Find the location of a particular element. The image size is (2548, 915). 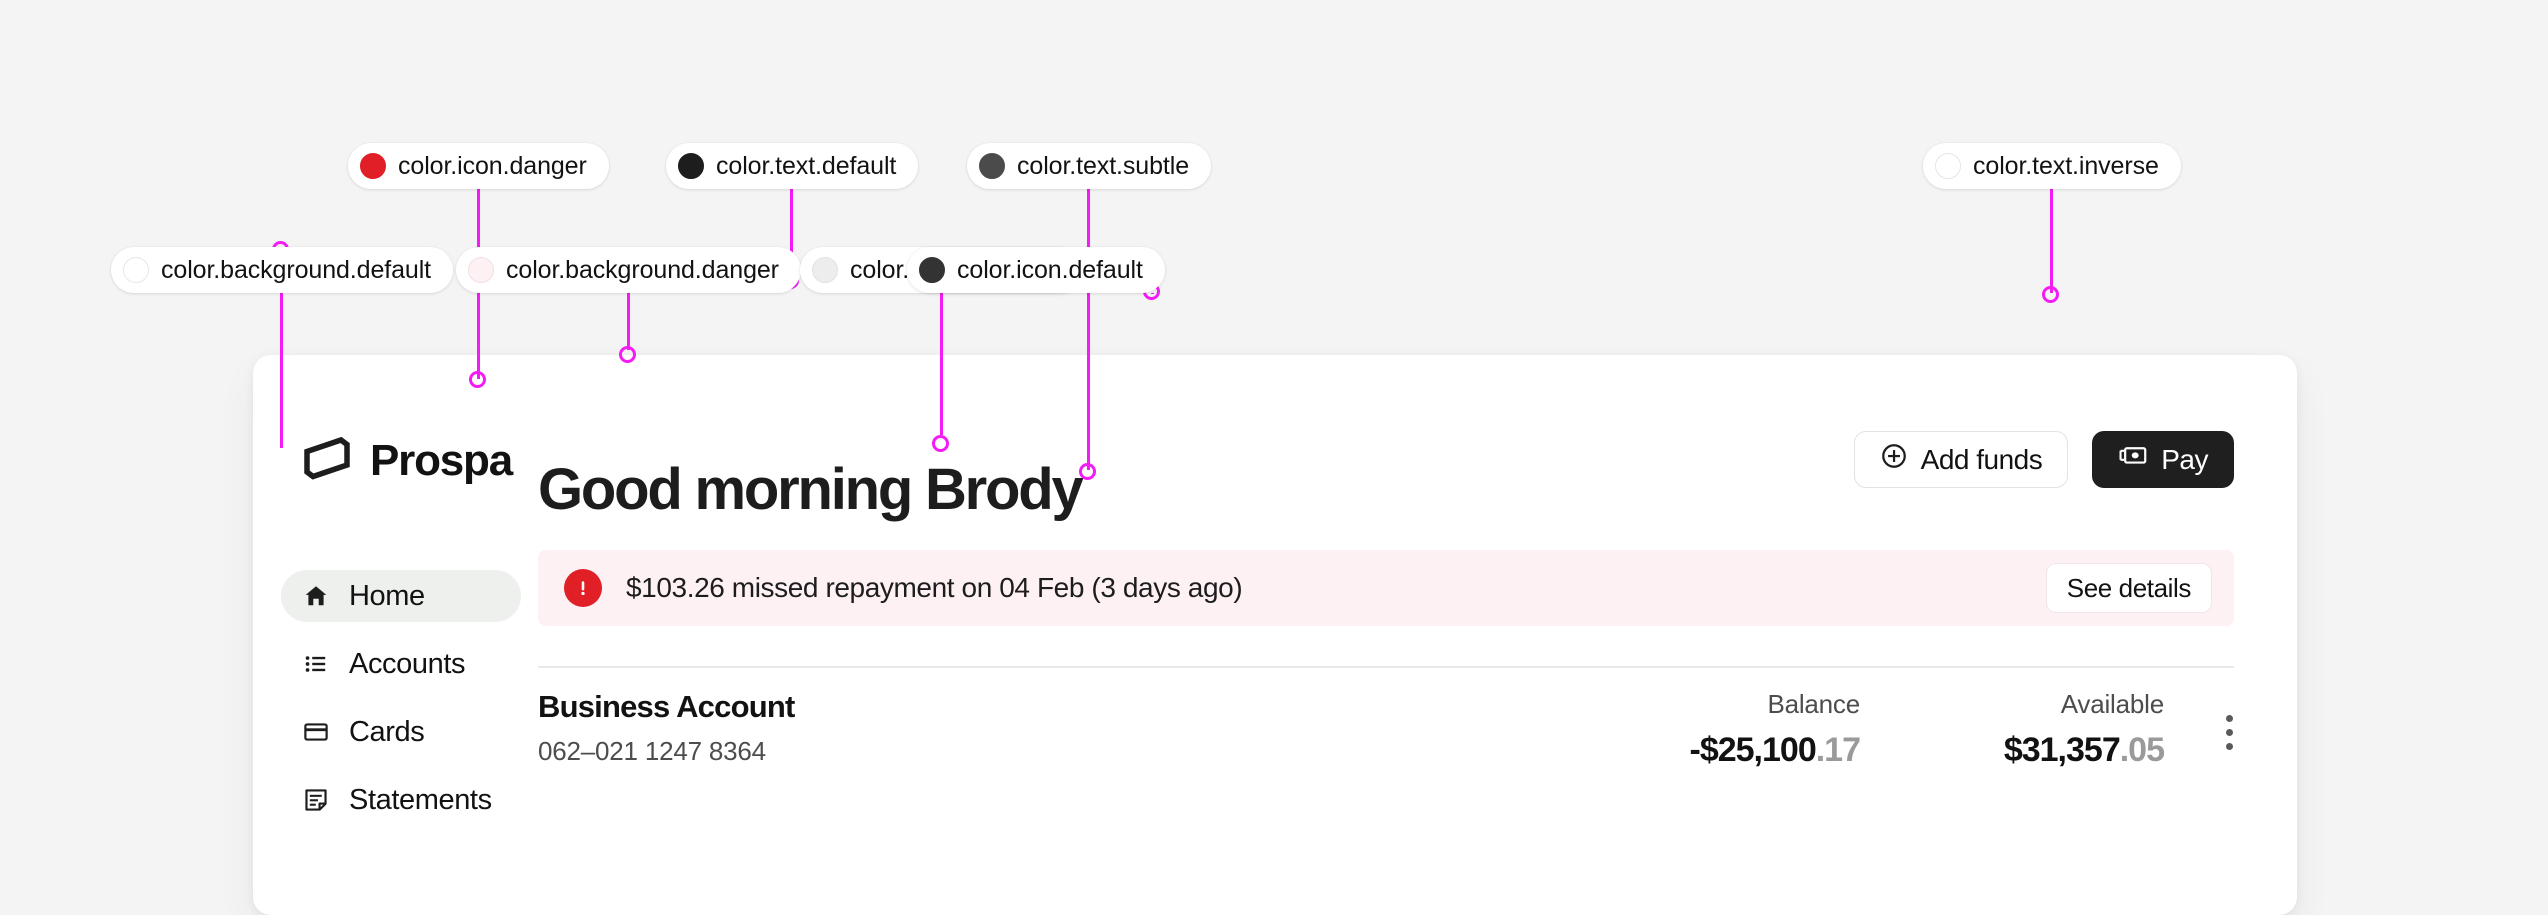

available-label: Available is located at coordinates (2112, 704).